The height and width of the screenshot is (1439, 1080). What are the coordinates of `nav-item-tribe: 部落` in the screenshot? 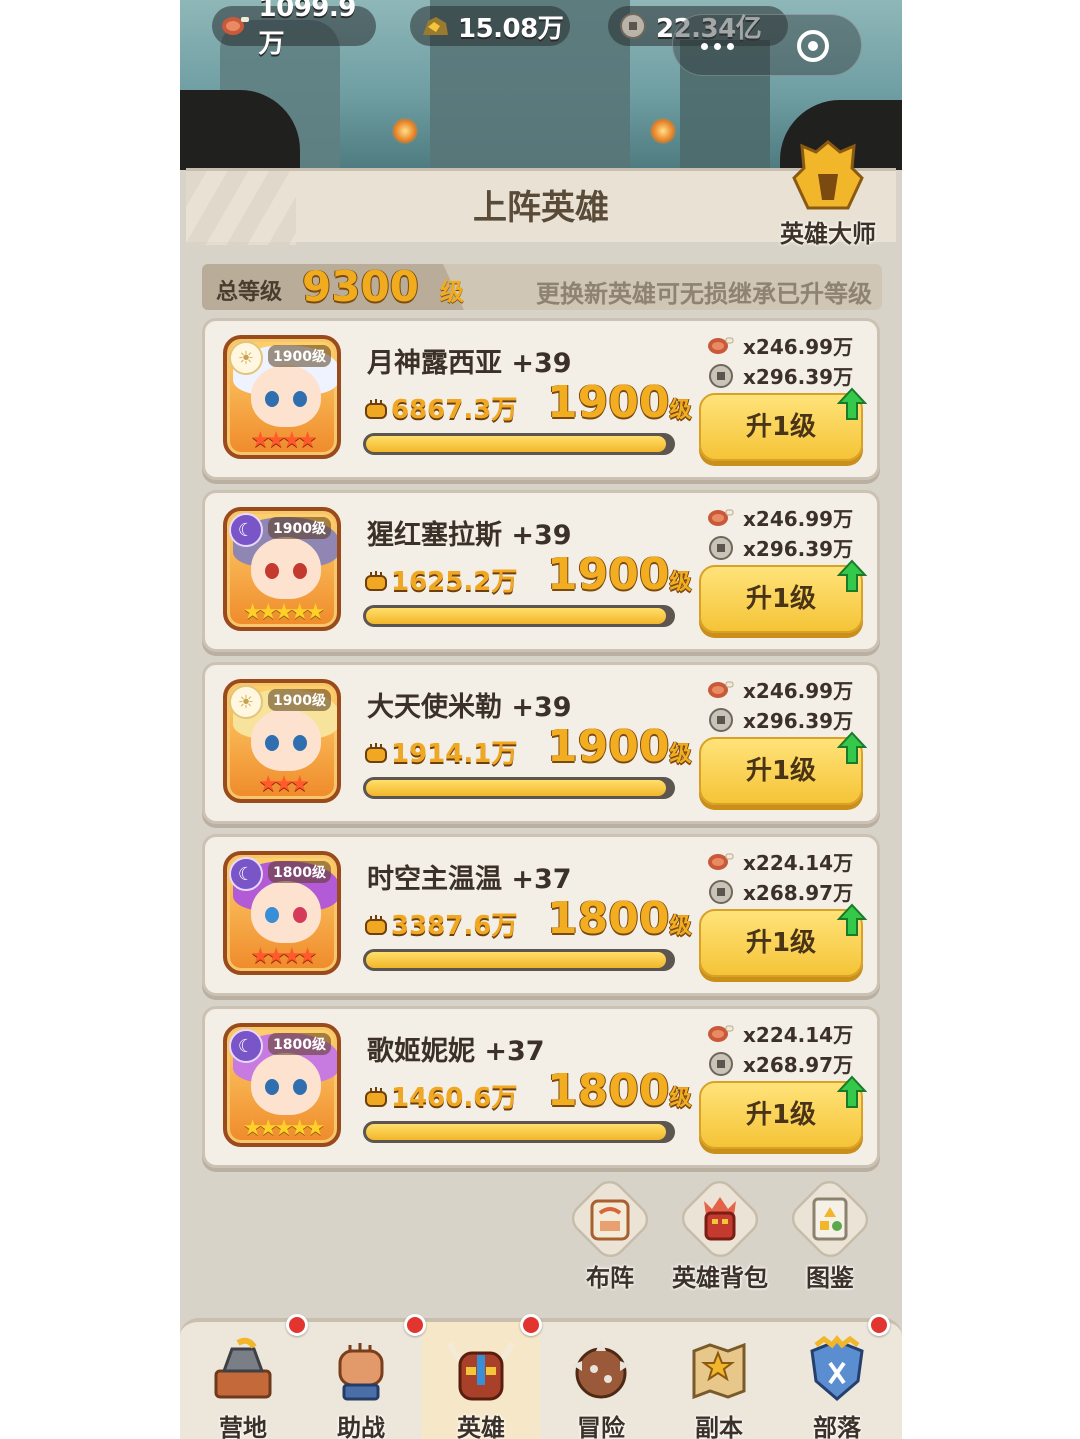 It's located at (837, 1380).